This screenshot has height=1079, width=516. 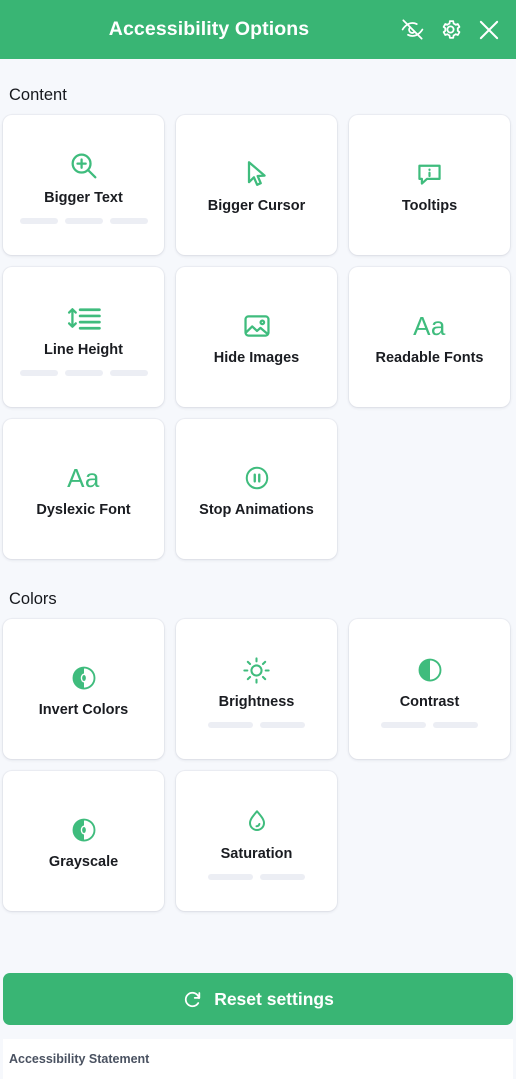 What do you see at coordinates (79, 1059) in the screenshot?
I see `accessibility-statement-link: Accessibility Statement` at bounding box center [79, 1059].